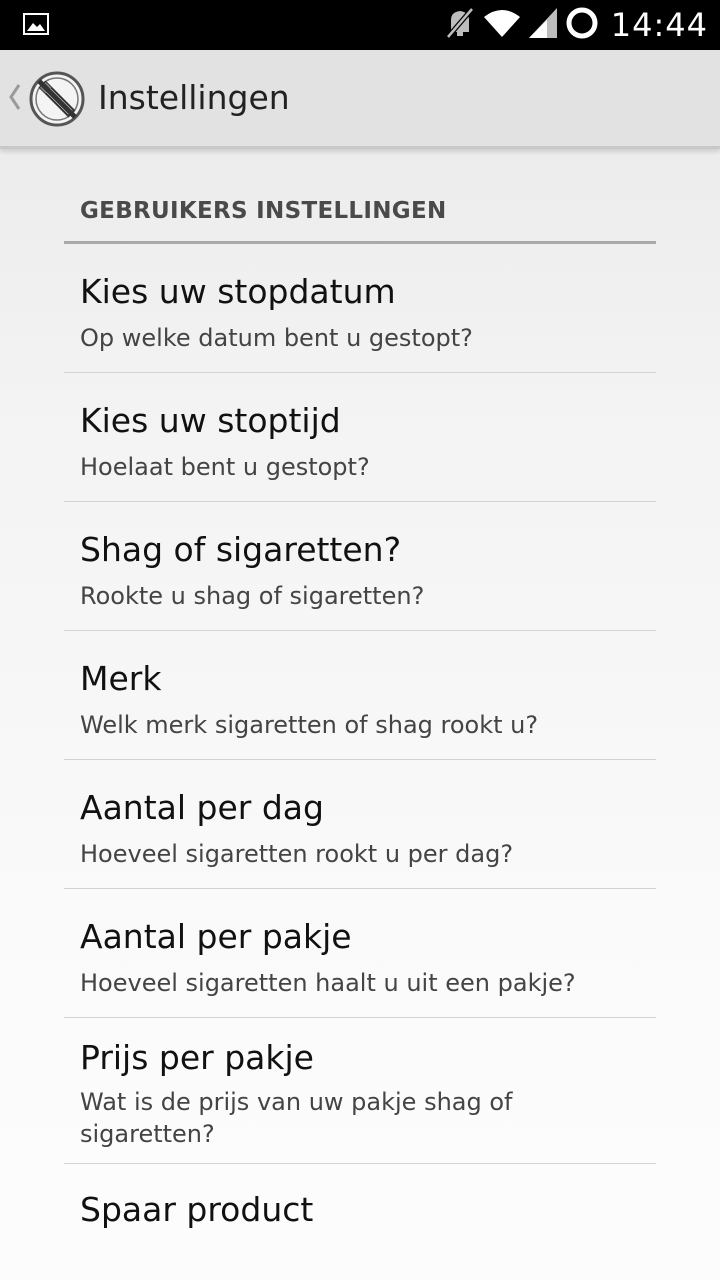  What do you see at coordinates (15, 99) in the screenshot?
I see `up-caret-icon` at bounding box center [15, 99].